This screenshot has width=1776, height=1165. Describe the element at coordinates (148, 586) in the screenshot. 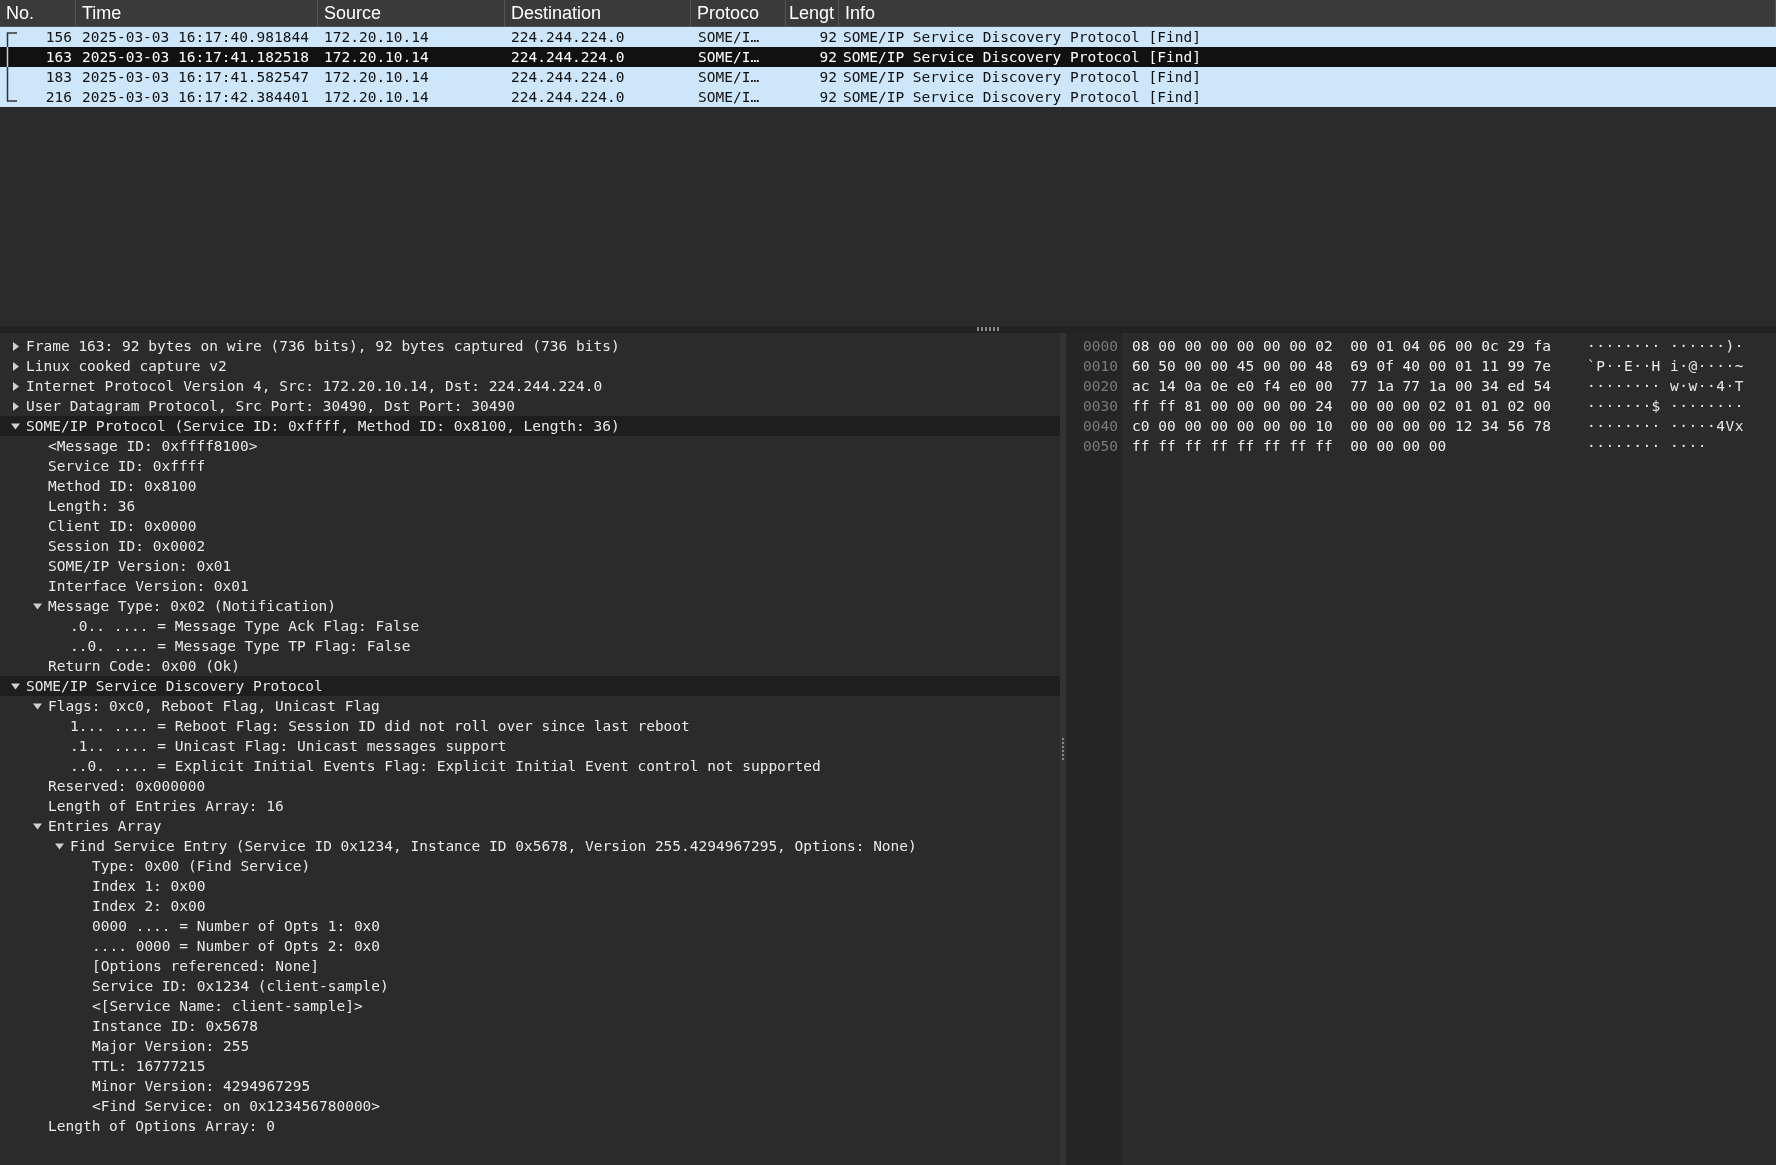

I see `tree-item: Interface Version: 0x01` at that location.